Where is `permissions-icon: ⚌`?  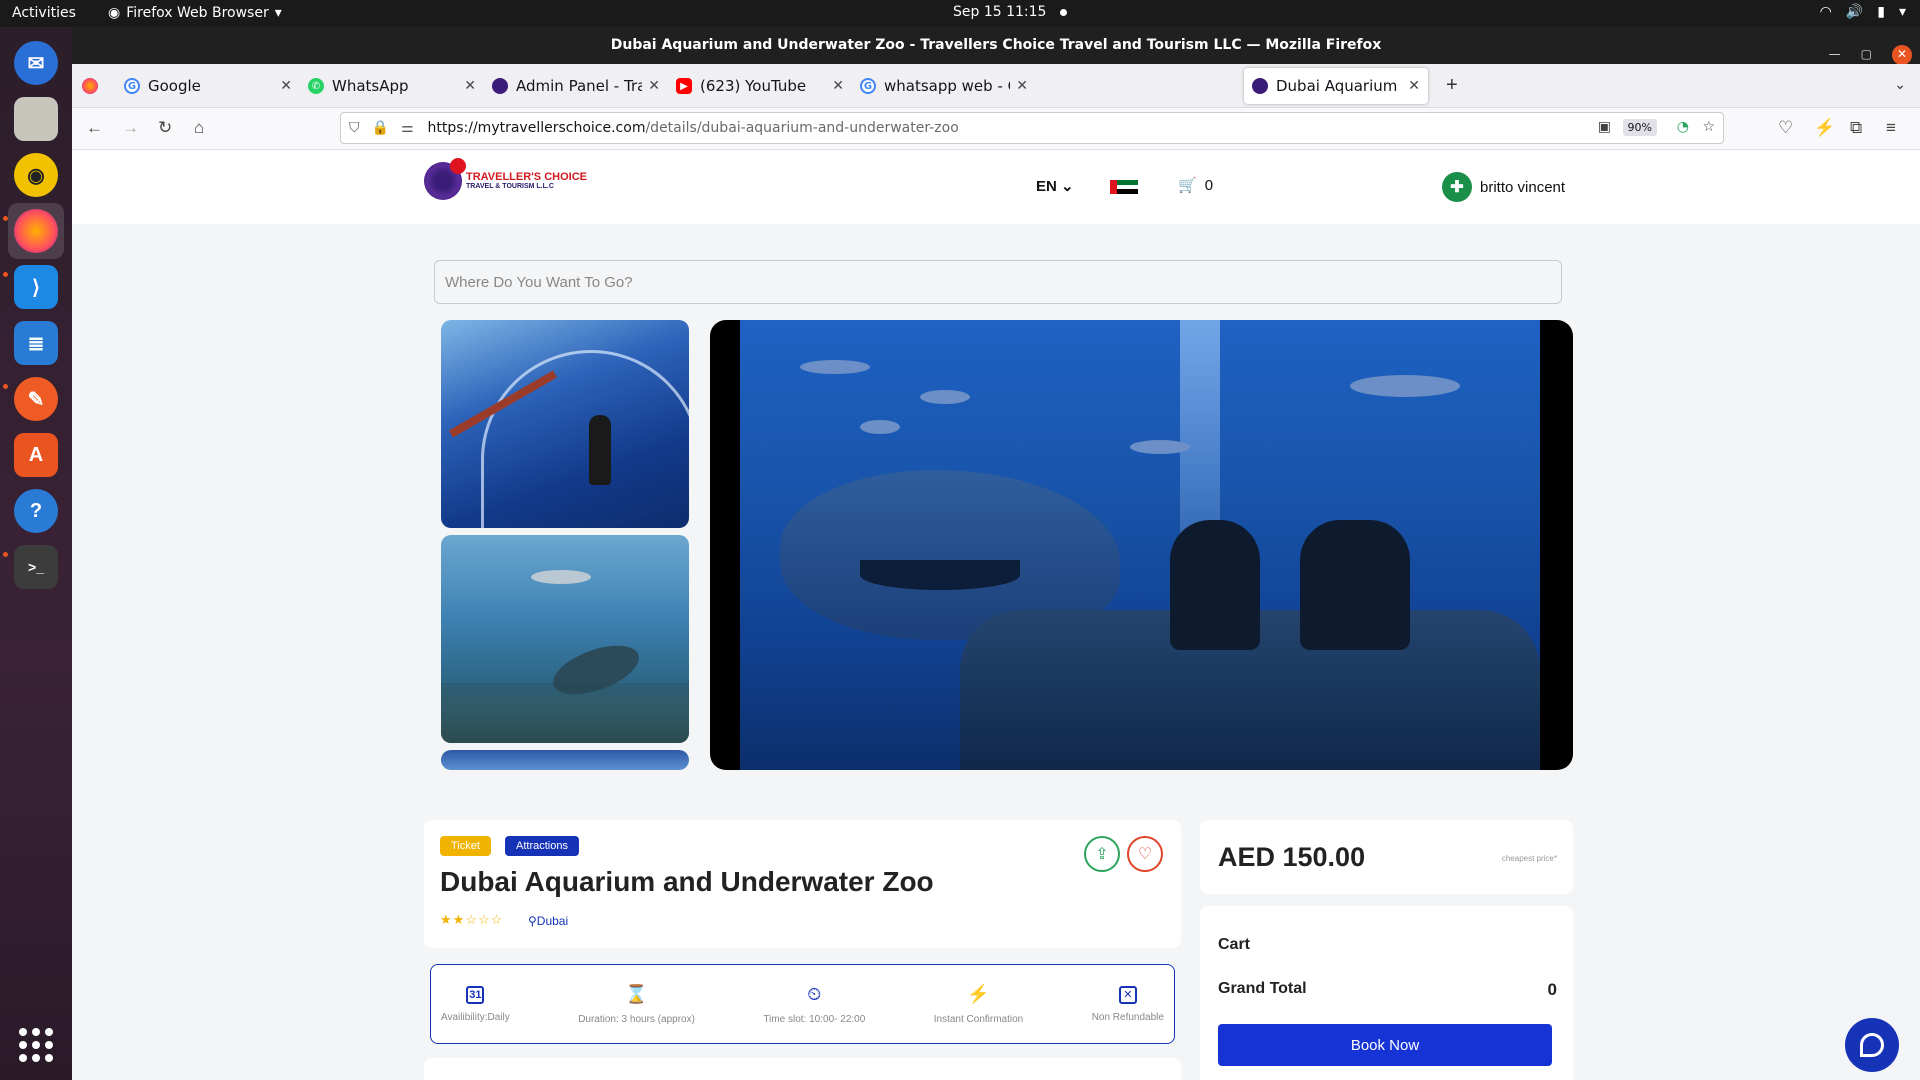
permissions-icon: ⚌ is located at coordinates (407, 128).